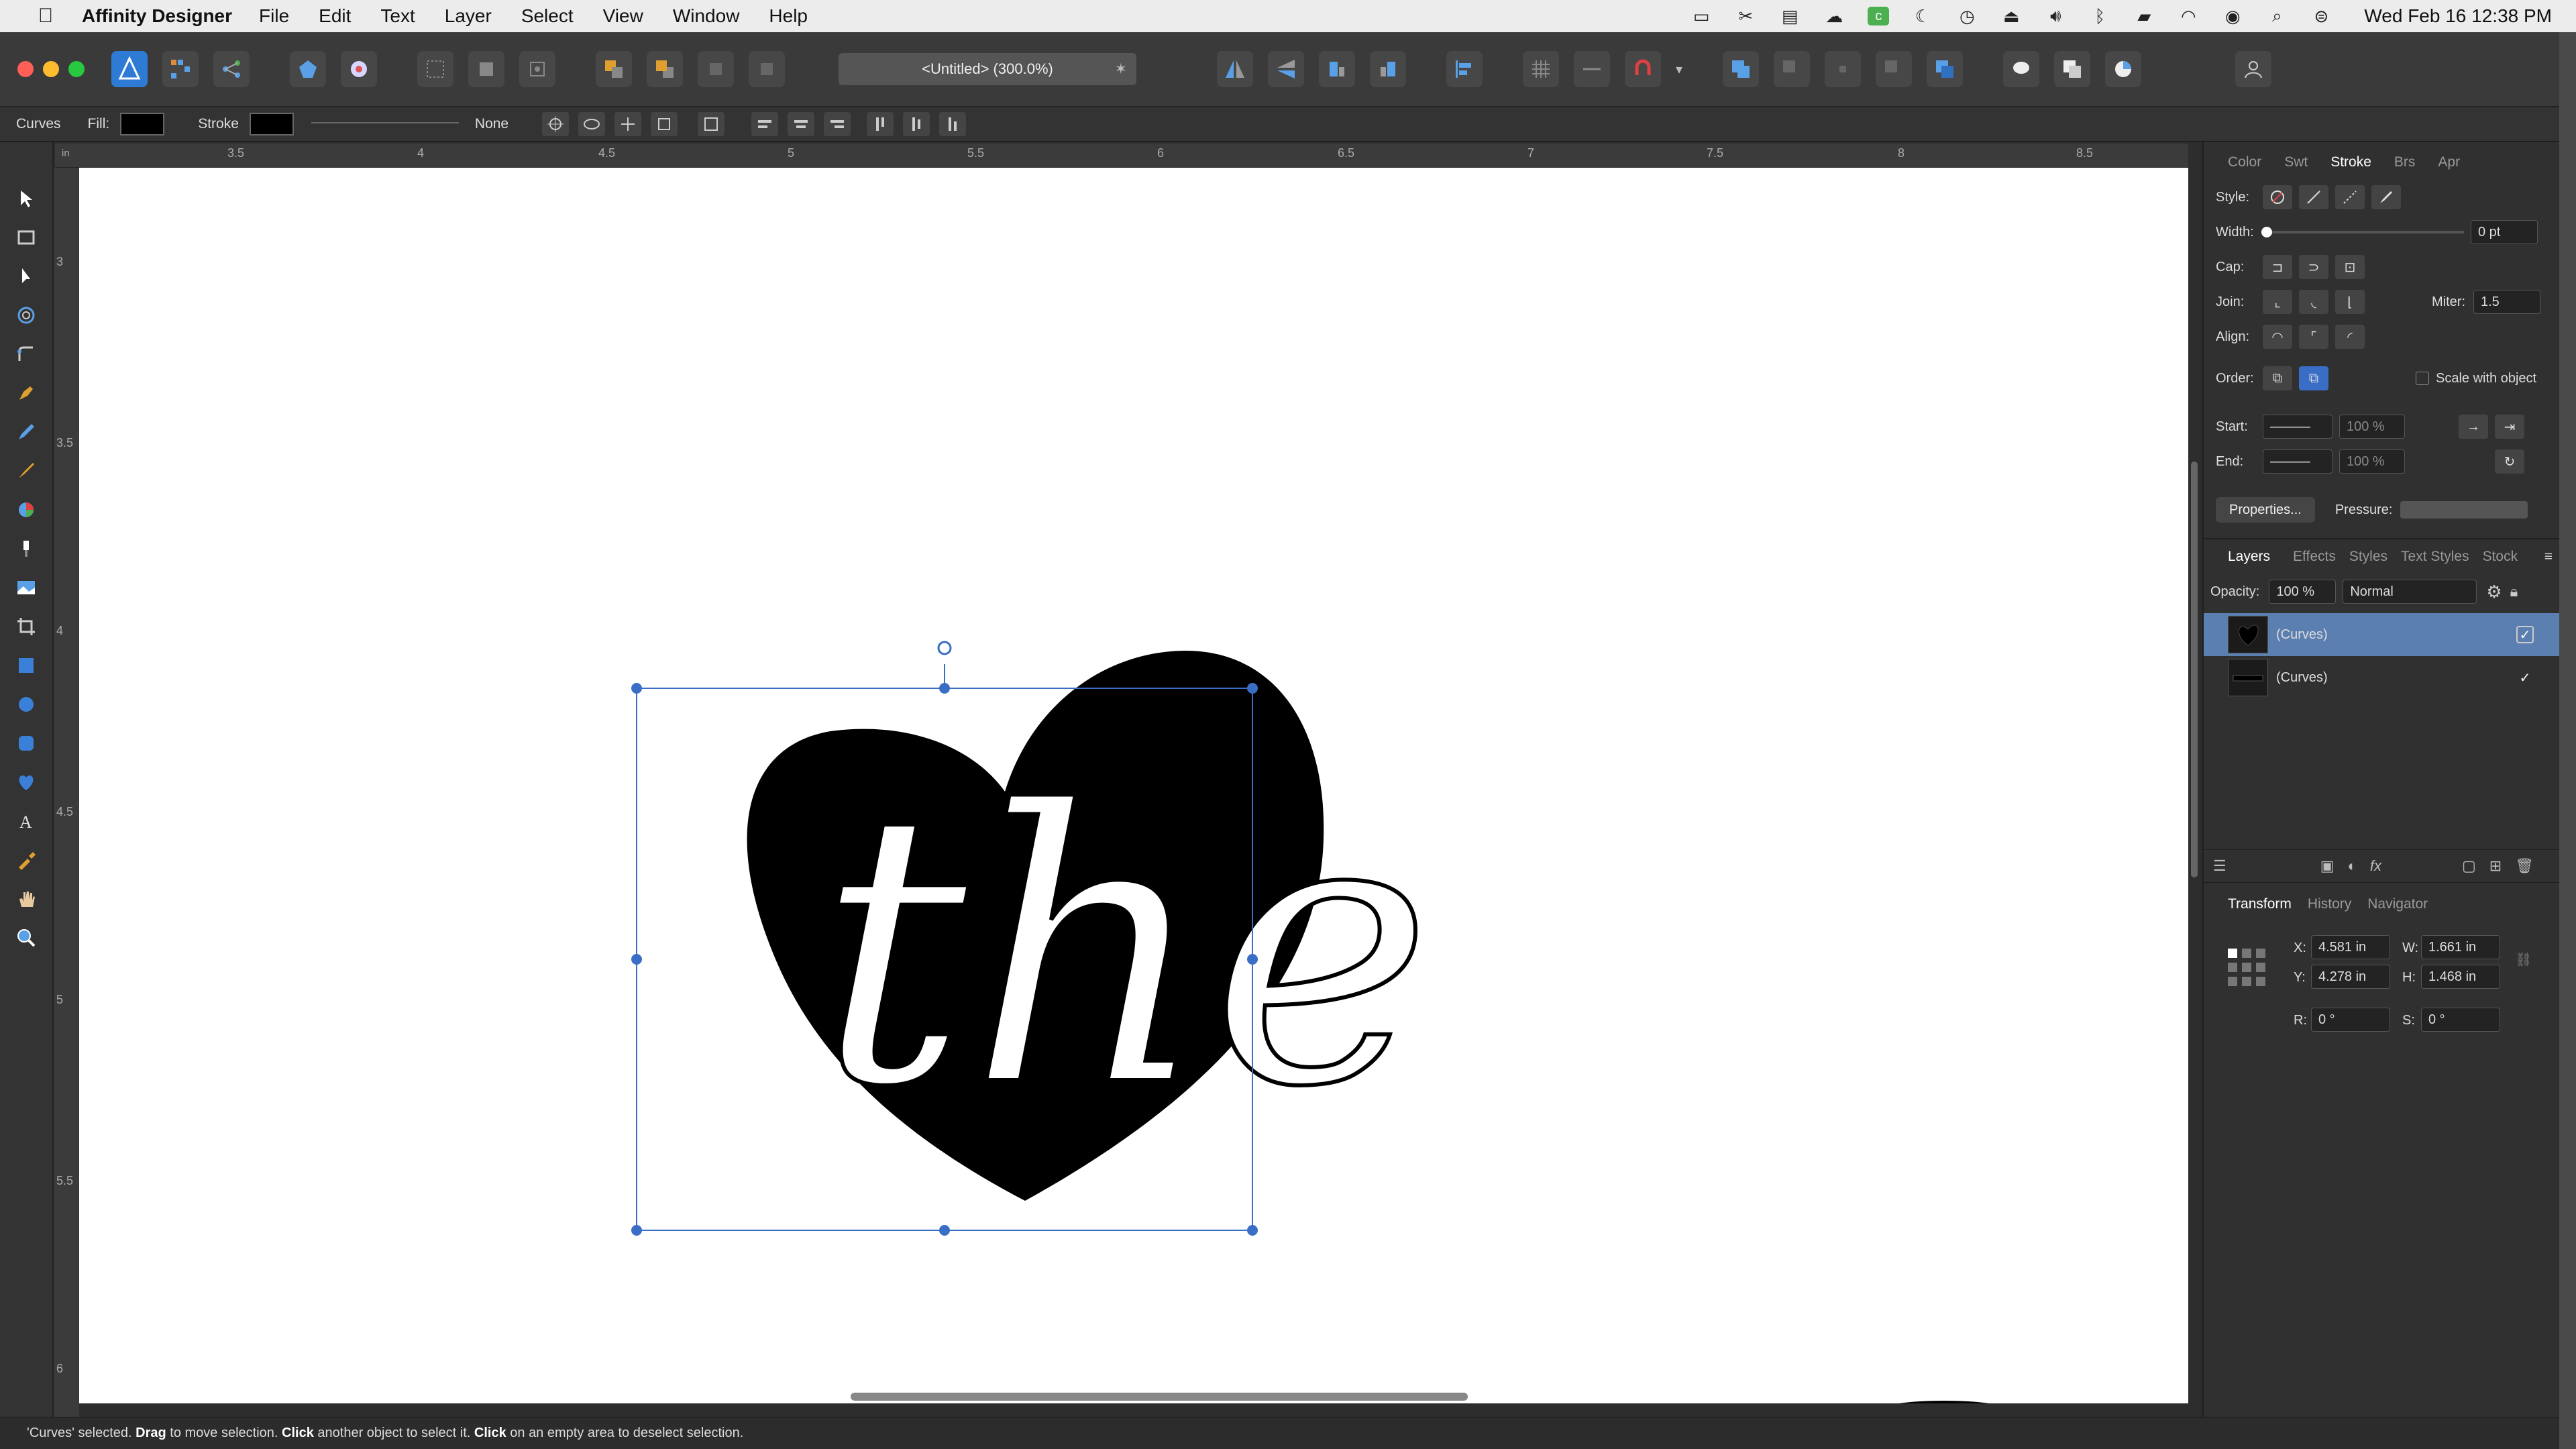 The image size is (2576, 1449). Describe the element at coordinates (2523, 959) in the screenshot. I see `lock-aspect-icon: ⛓` at that location.